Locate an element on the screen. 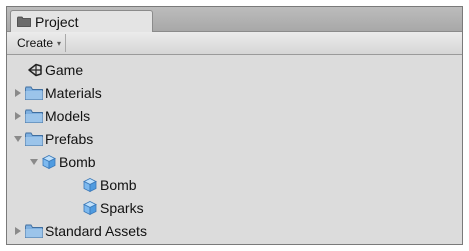 The height and width of the screenshot is (251, 469). tree-item-label: Game is located at coordinates (64, 70).